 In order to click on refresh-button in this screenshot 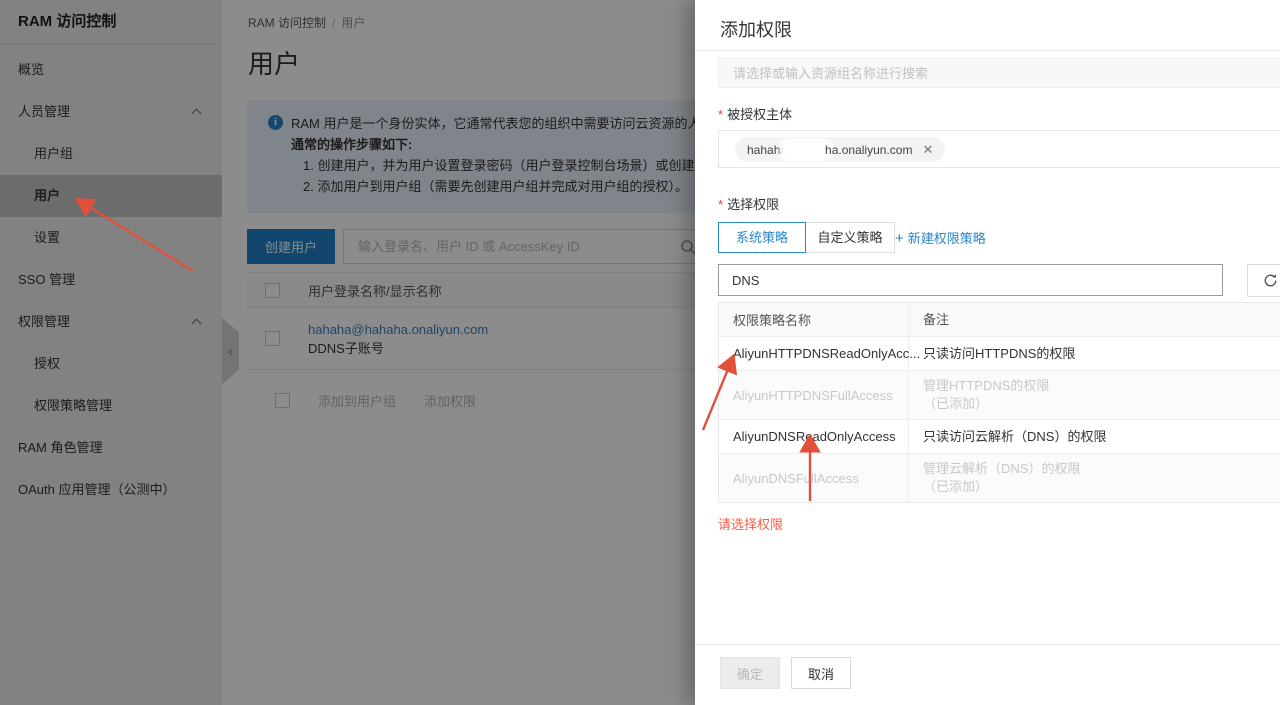, I will do `click(1263, 280)`.